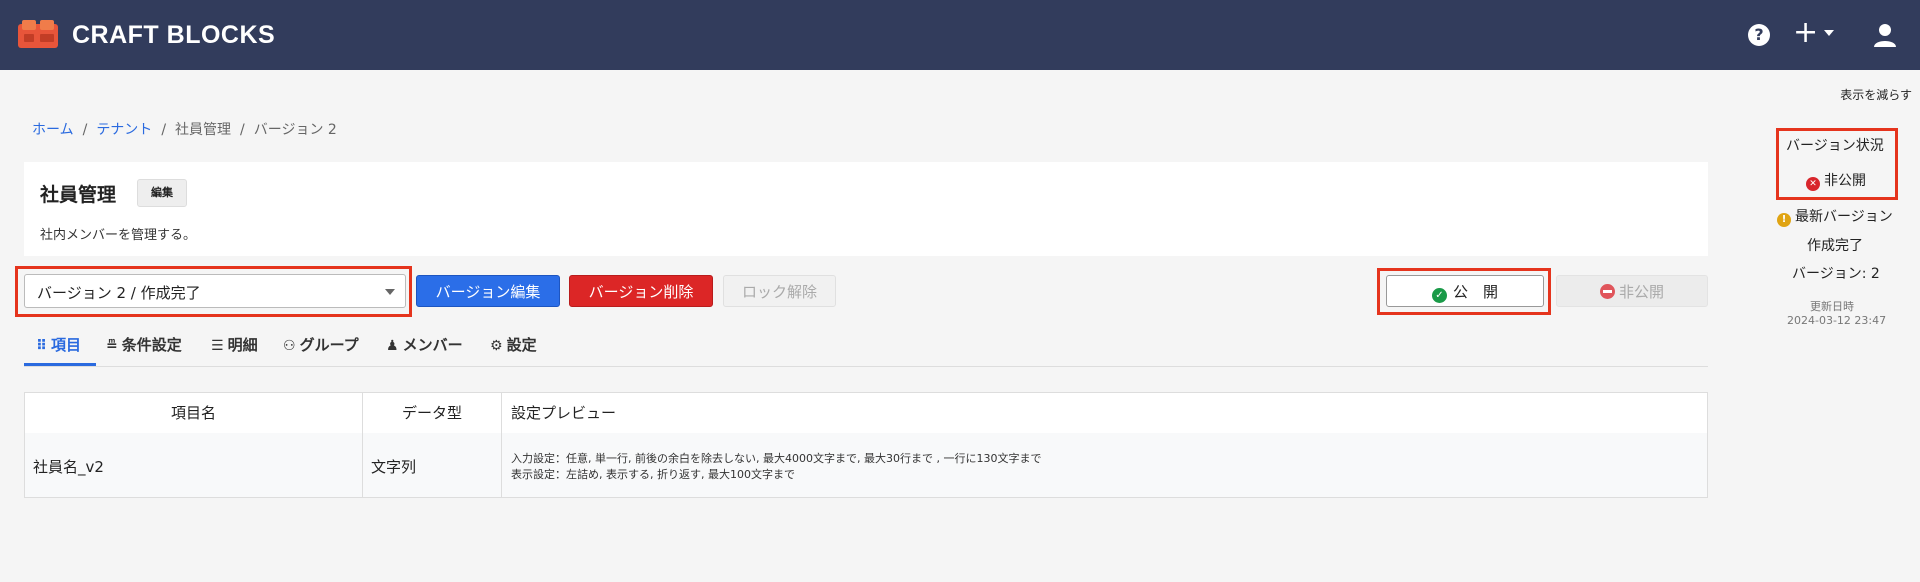 Image resolution: width=1920 pixels, height=582 pixels. I want to click on unpublish-button: 非公開, so click(1632, 291).